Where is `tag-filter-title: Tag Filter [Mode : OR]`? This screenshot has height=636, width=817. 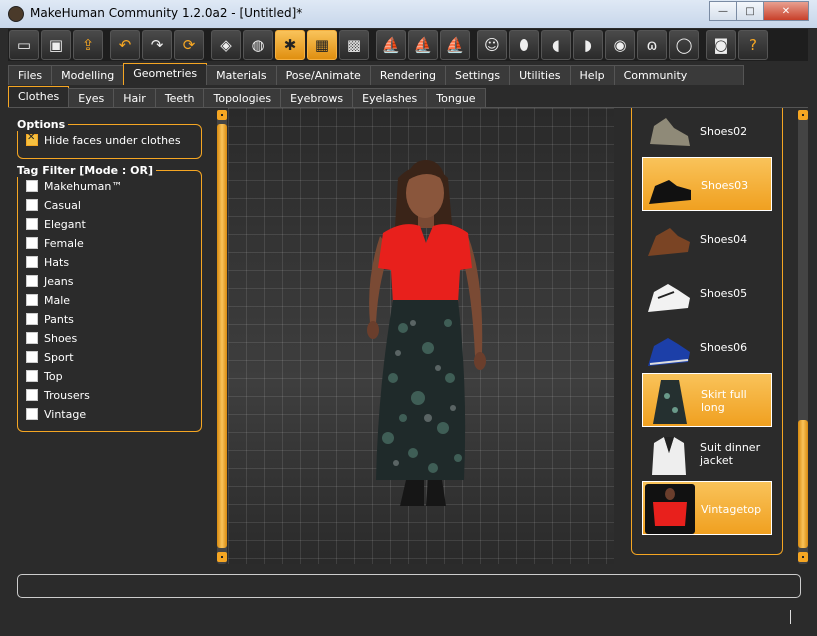
tag-filter-title: Tag Filter [Mode : OR] is located at coordinates (85, 170).